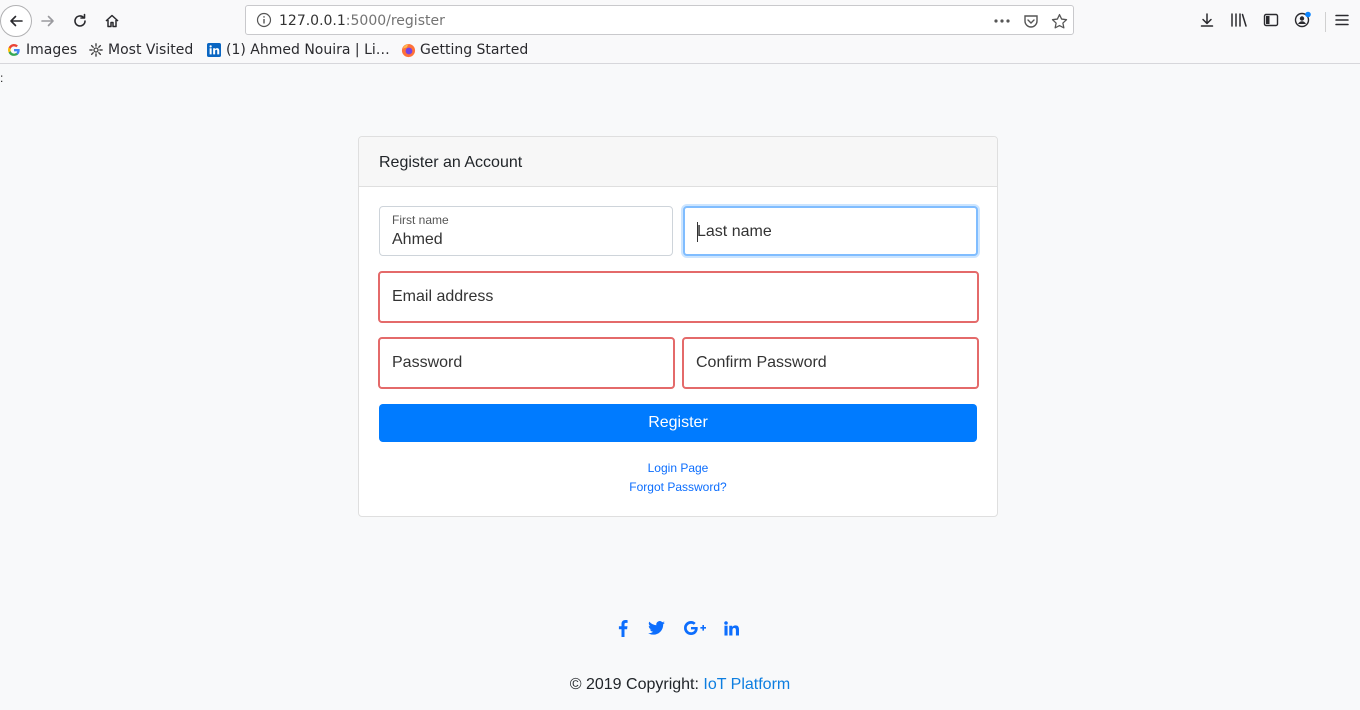  Describe the element at coordinates (474, 50) in the screenshot. I see `bookmark-label: Getting Started` at that location.